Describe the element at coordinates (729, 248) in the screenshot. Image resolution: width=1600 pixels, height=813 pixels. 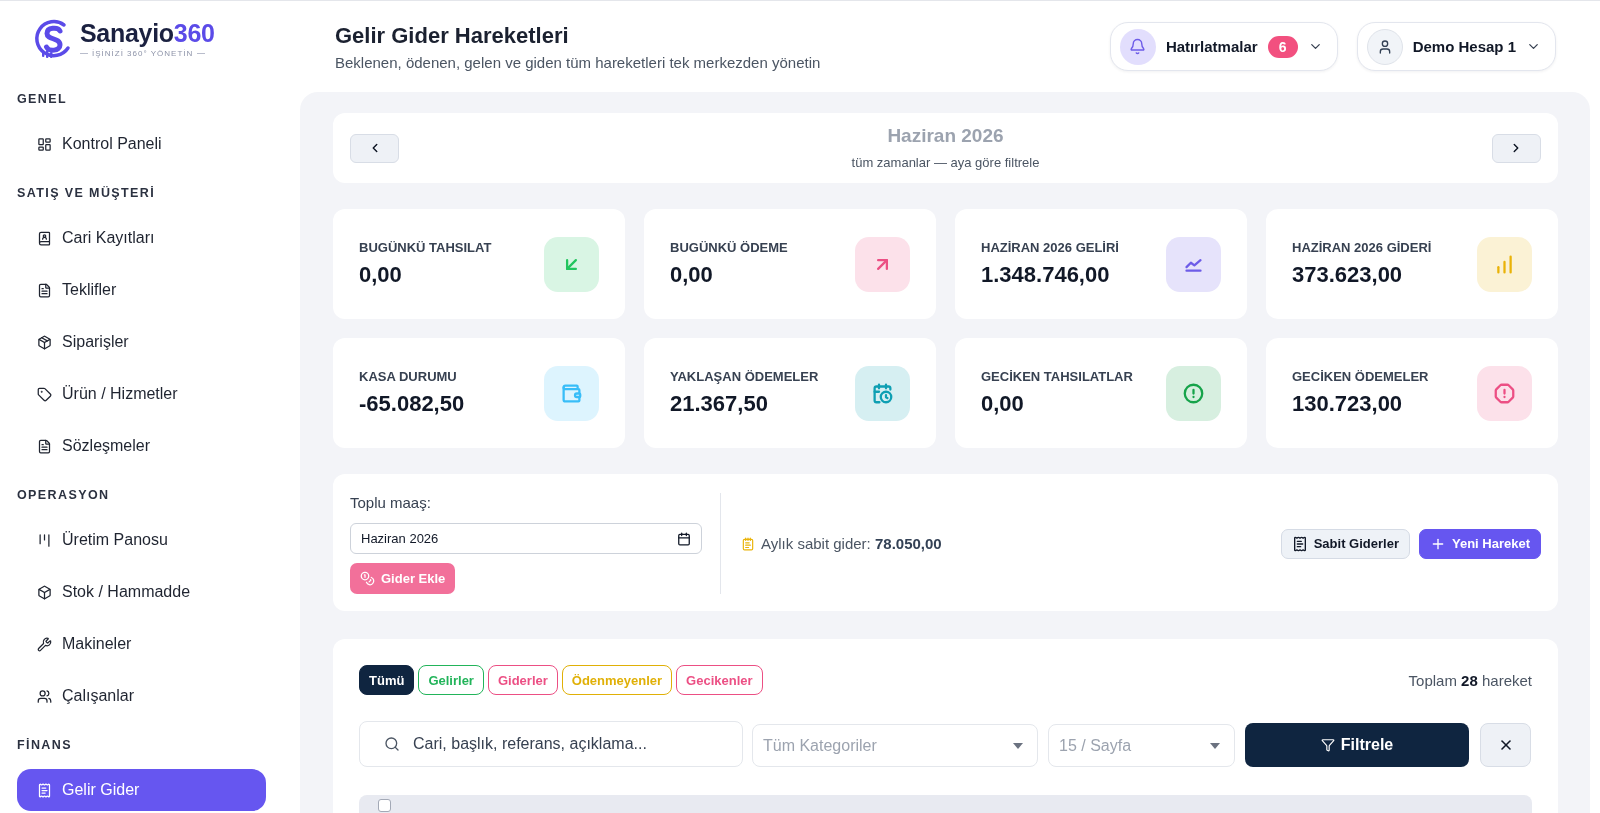
I see `stat-label: BUGÜNKÜ ÖDEME` at that location.